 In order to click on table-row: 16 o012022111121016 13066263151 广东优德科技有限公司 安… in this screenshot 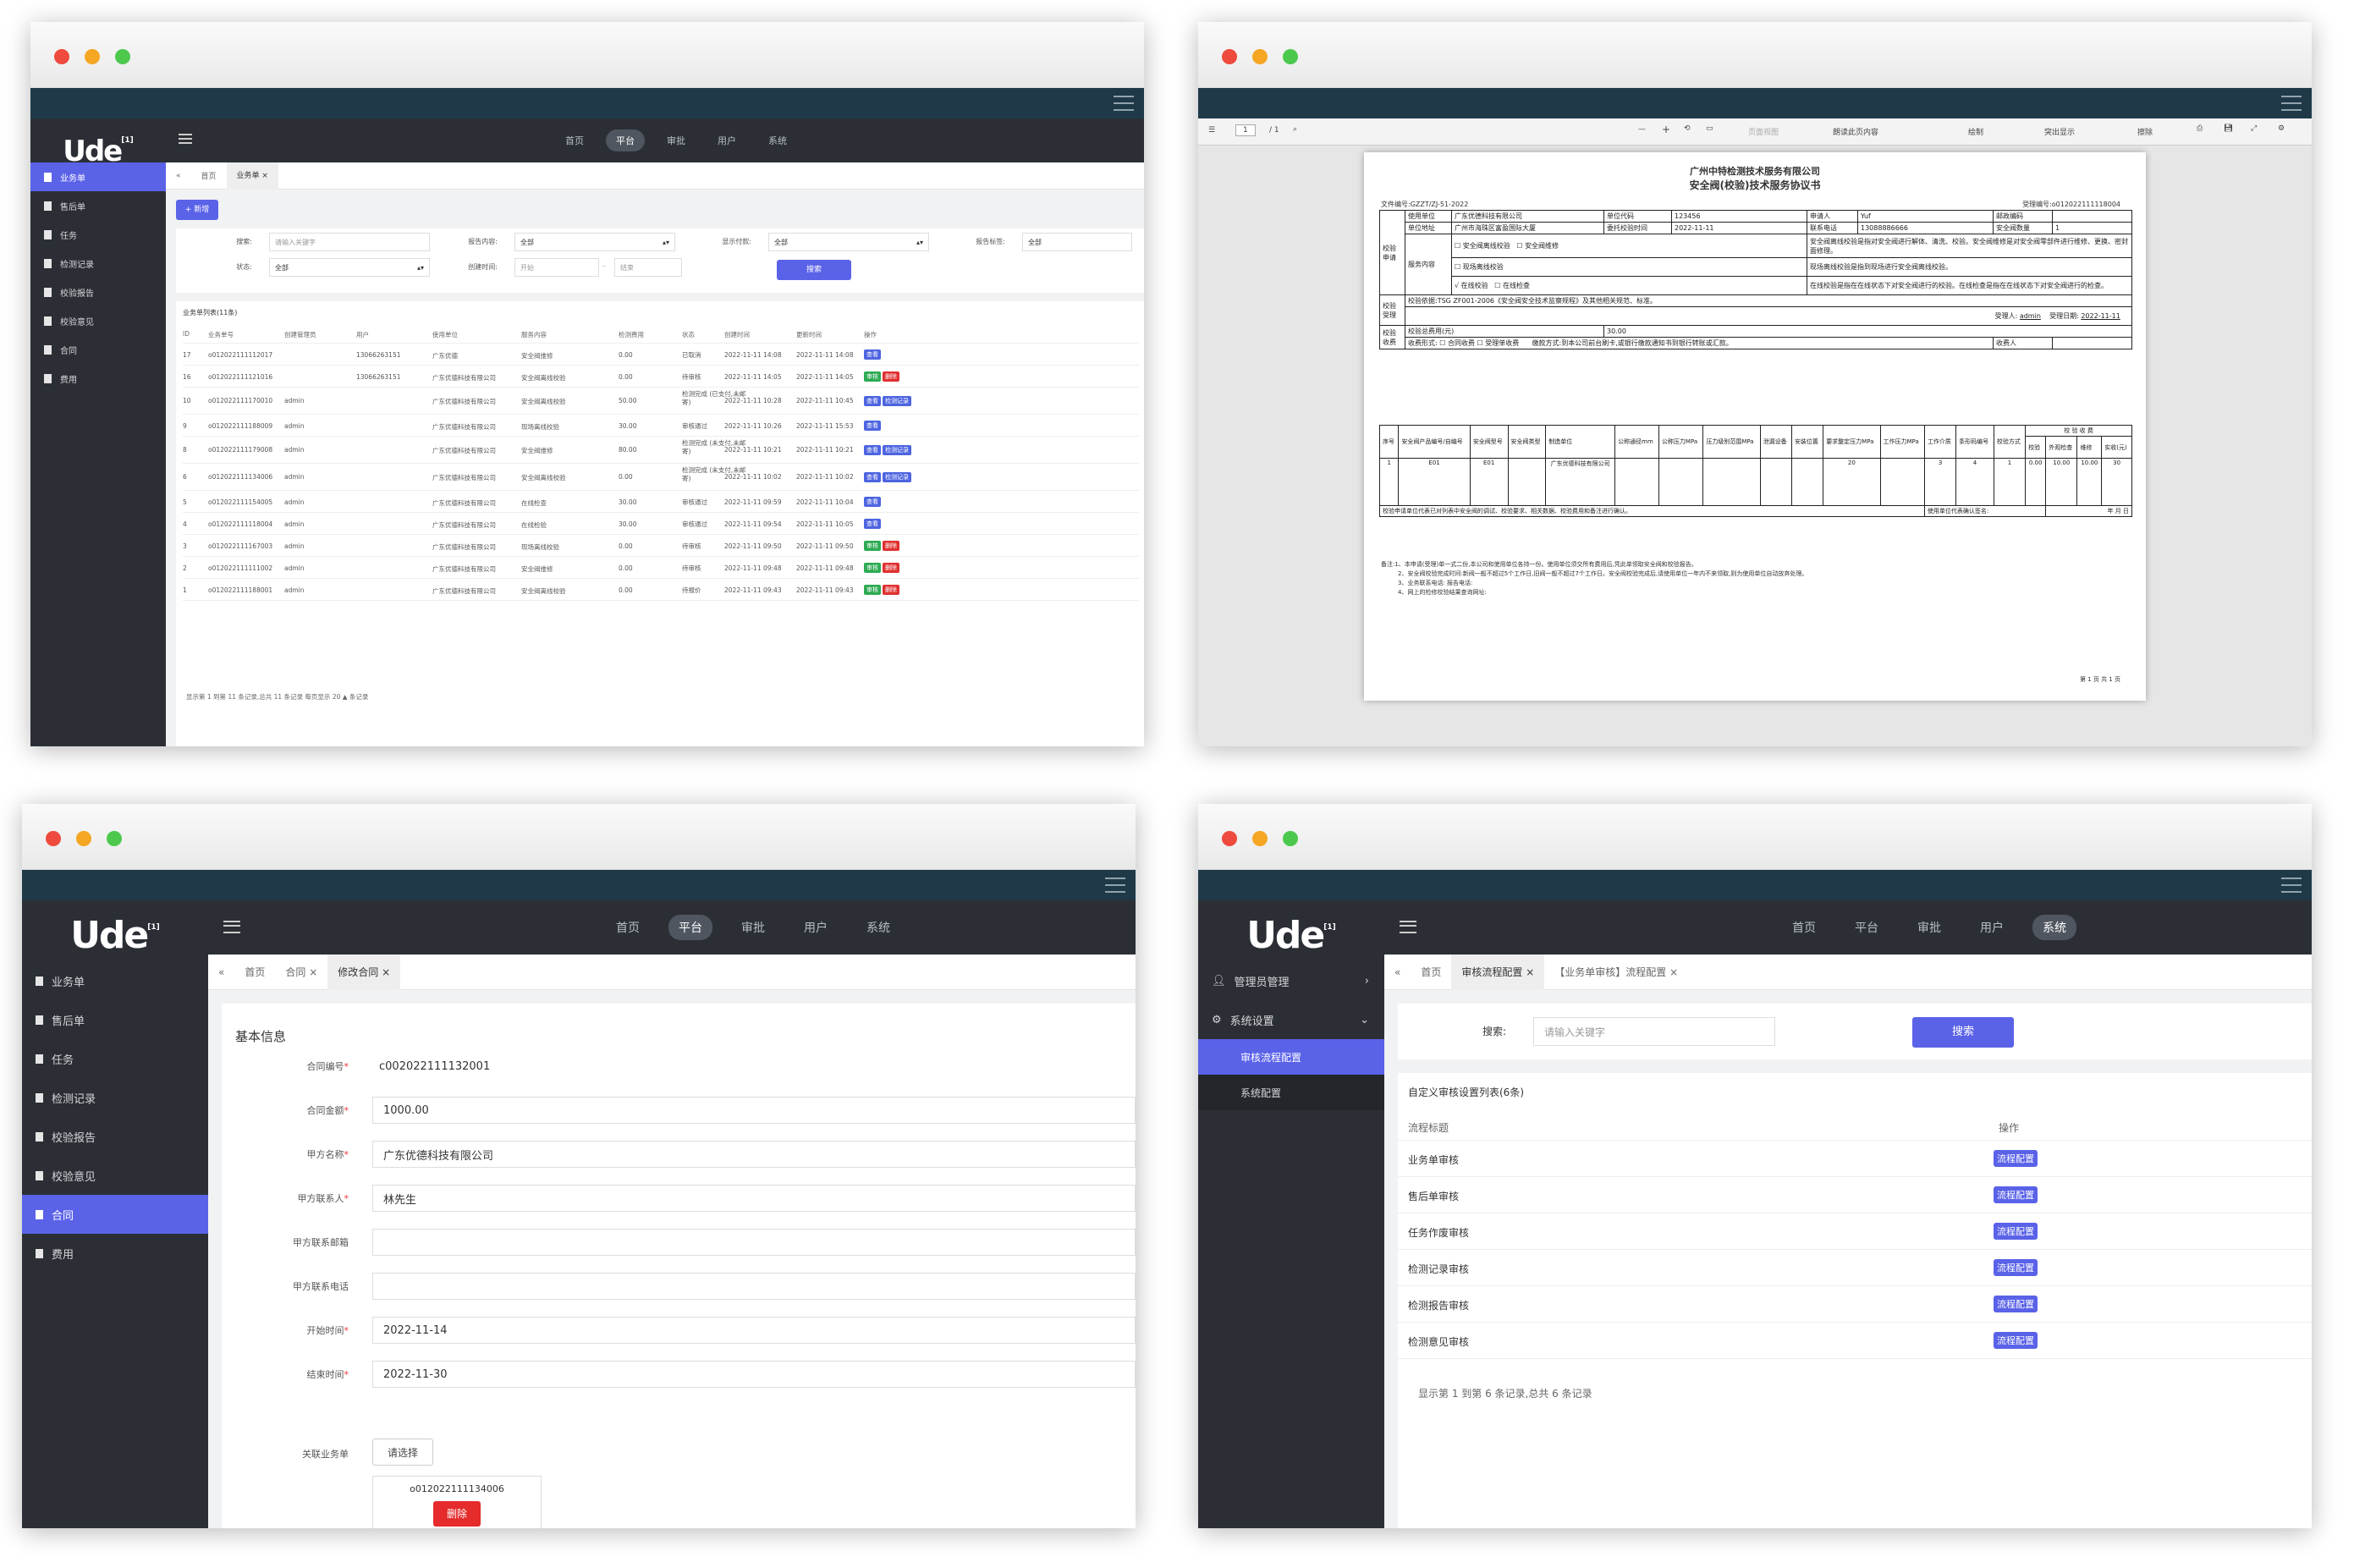, I will do `click(661, 377)`.